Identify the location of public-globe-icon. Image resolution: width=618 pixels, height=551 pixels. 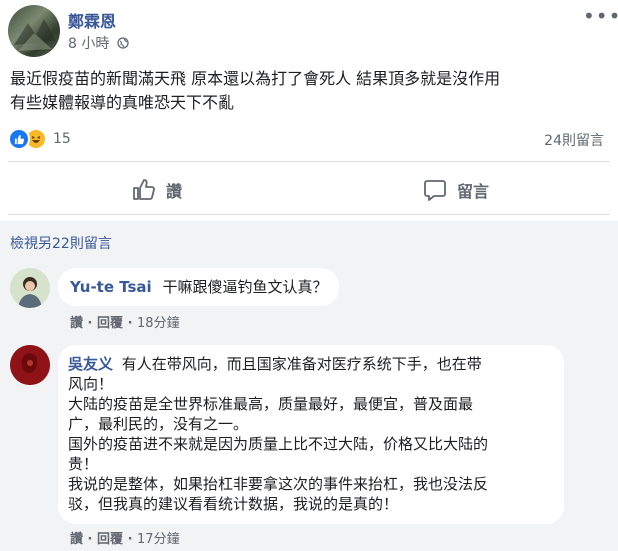
(123, 43).